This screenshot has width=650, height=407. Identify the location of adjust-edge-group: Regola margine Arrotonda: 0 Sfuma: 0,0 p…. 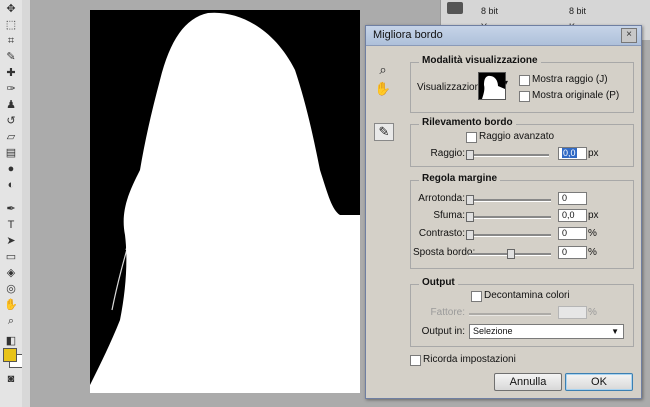
(522, 221).